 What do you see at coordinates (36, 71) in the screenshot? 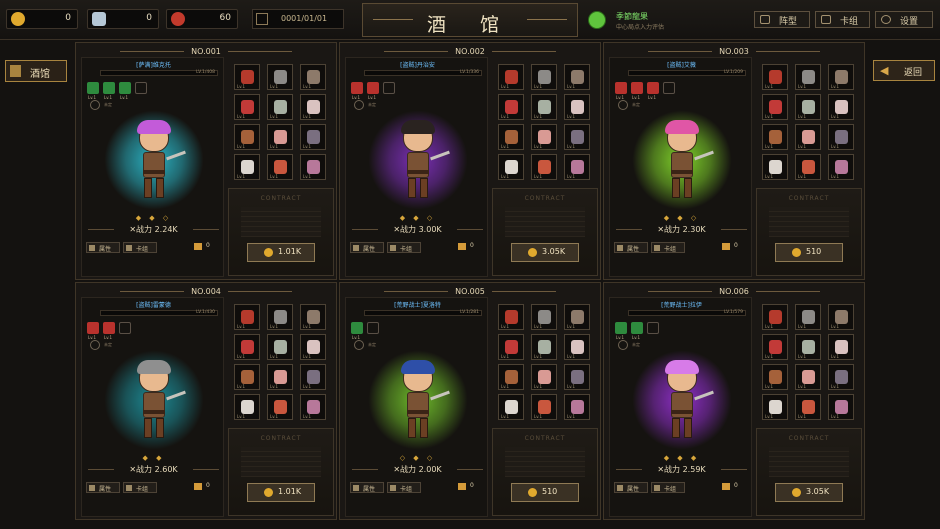
I see `tavern-tab-button: 酒馆` at bounding box center [36, 71].